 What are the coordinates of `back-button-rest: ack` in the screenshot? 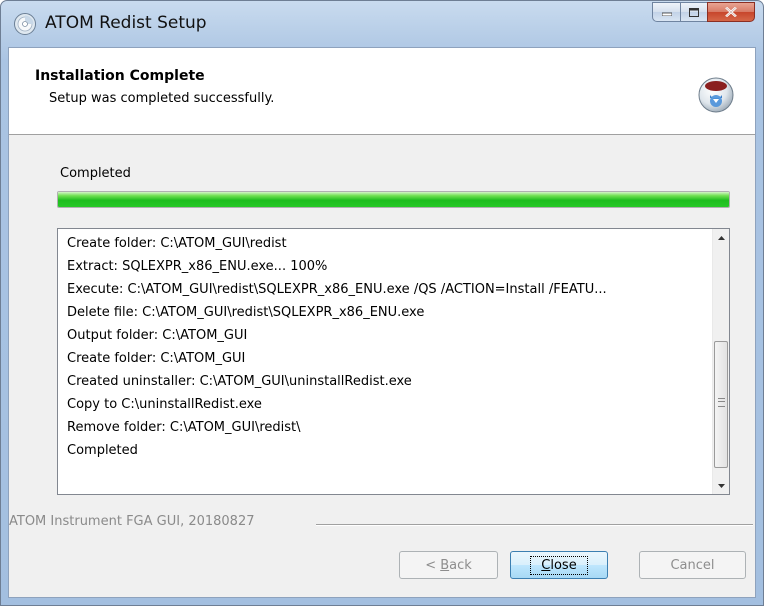 It's located at (460, 565).